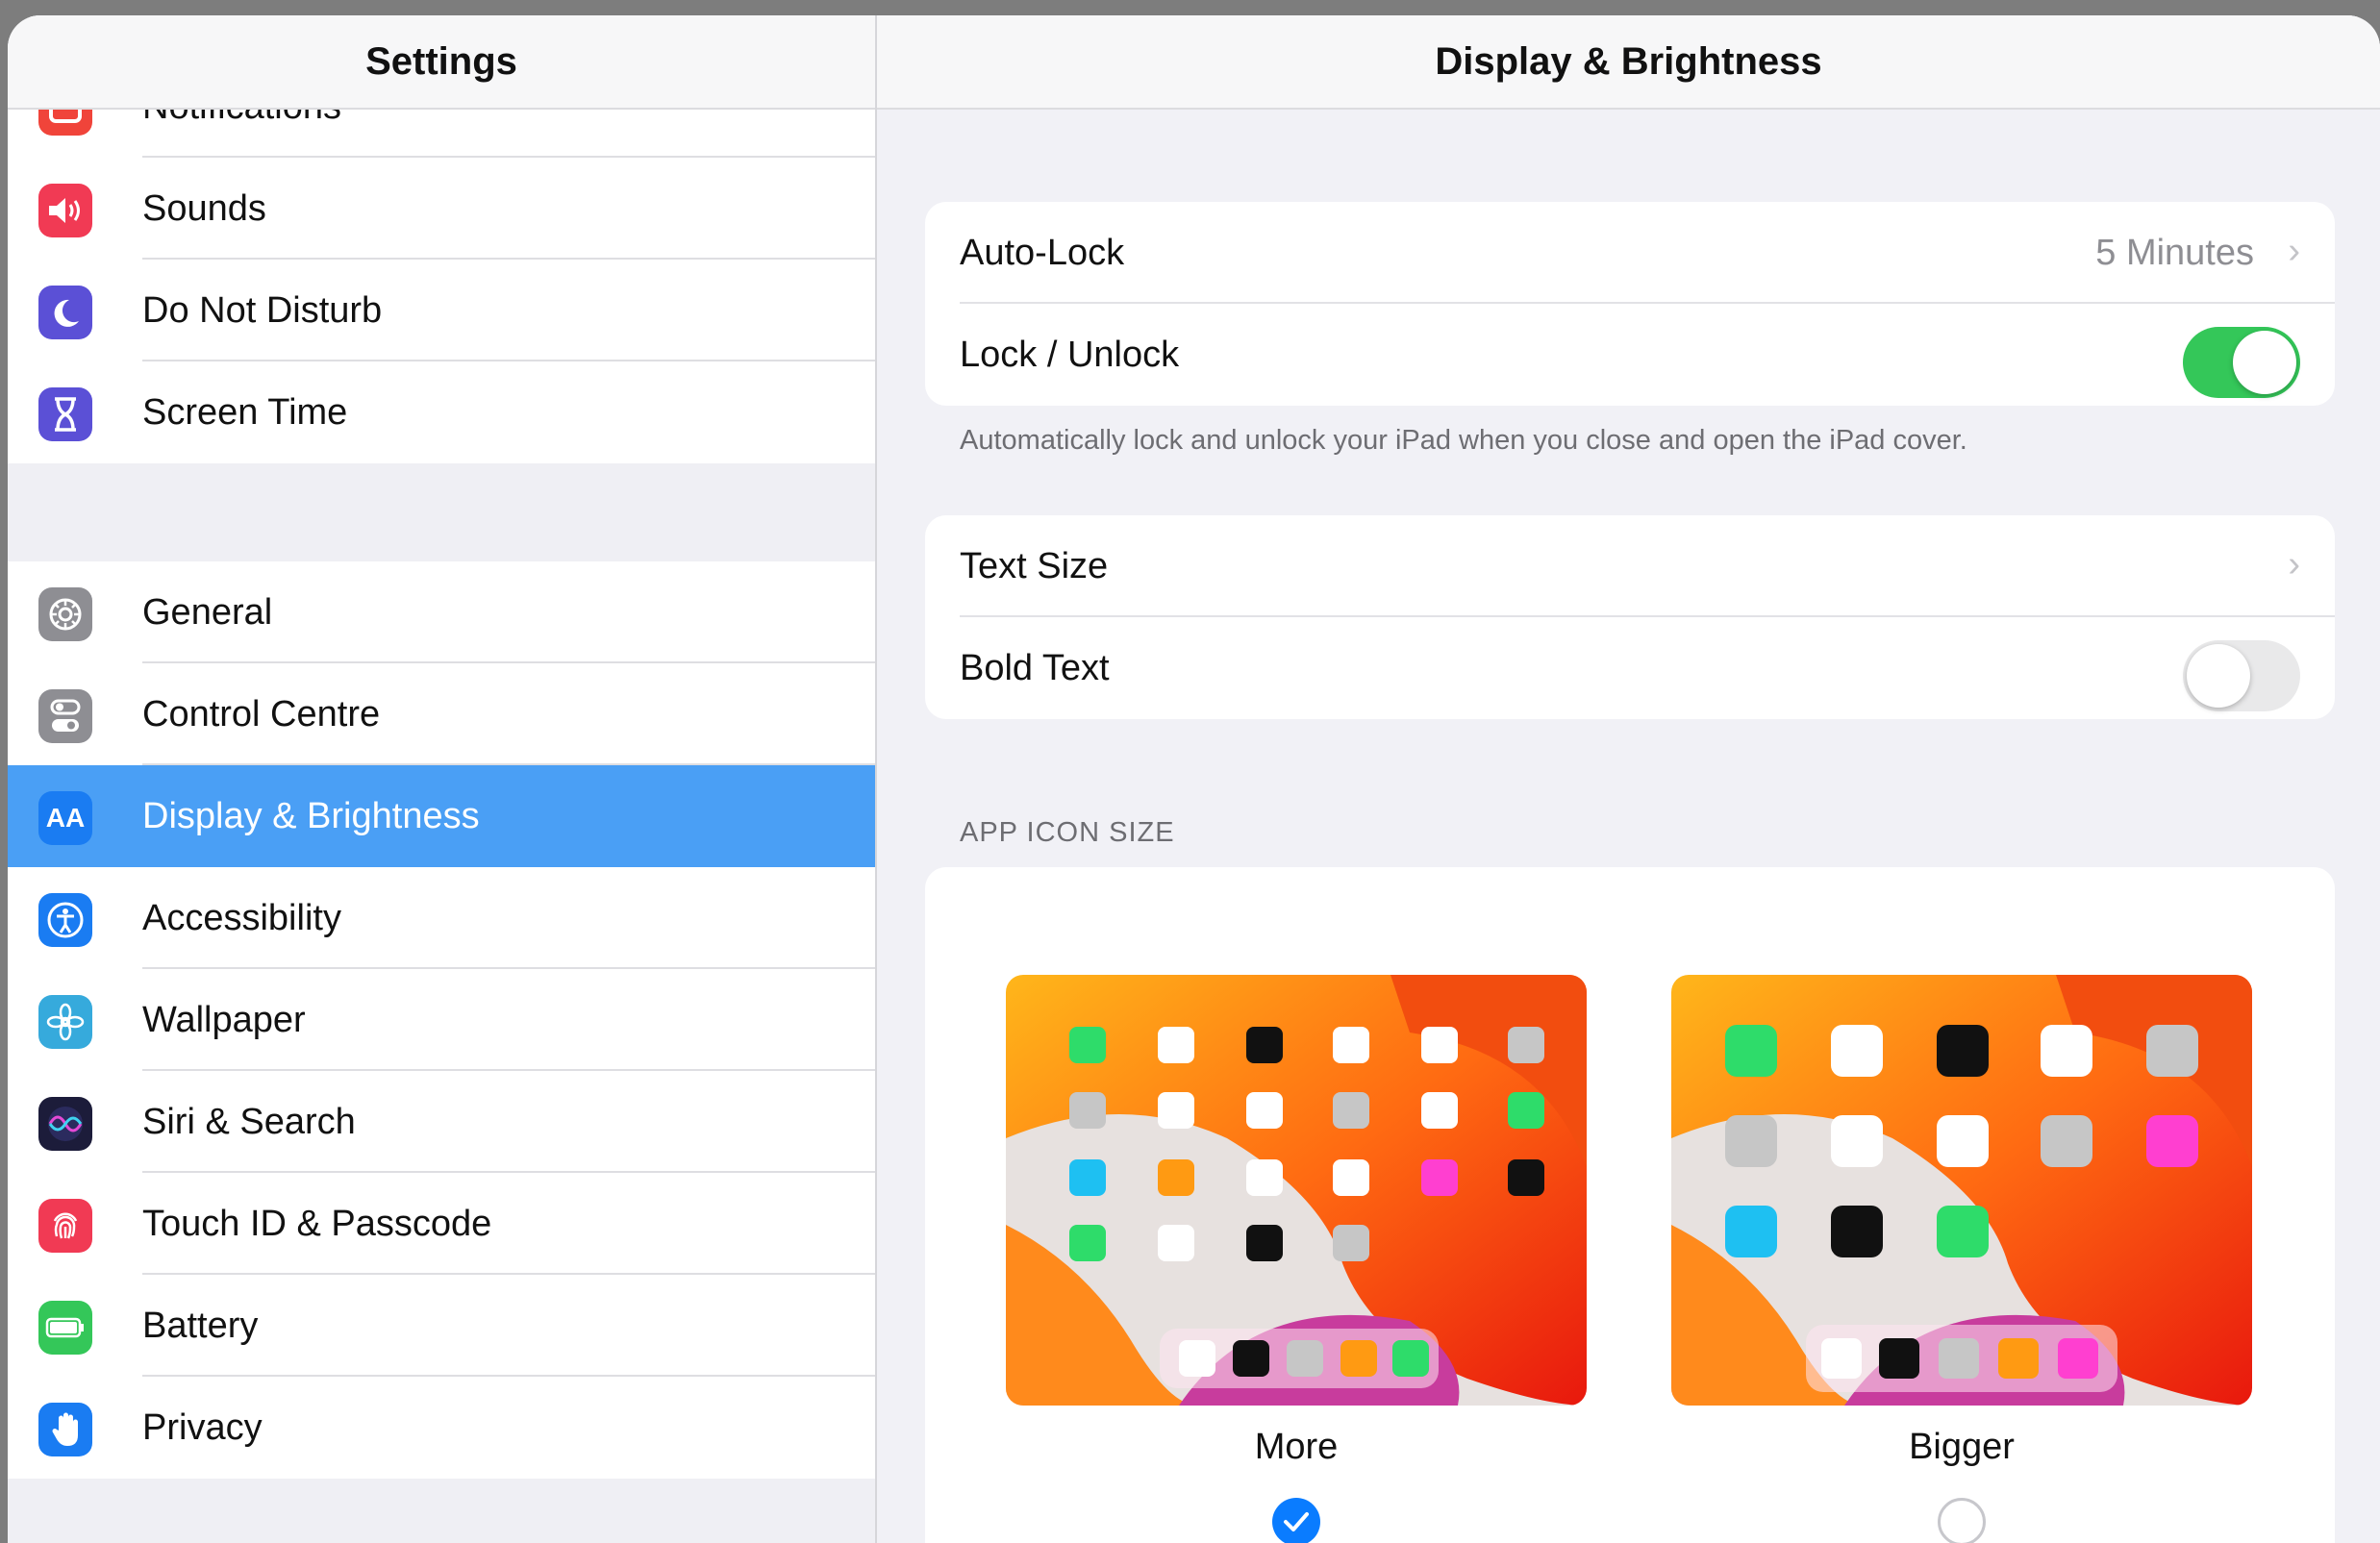  I want to click on fingerprint-icon, so click(65, 1226).